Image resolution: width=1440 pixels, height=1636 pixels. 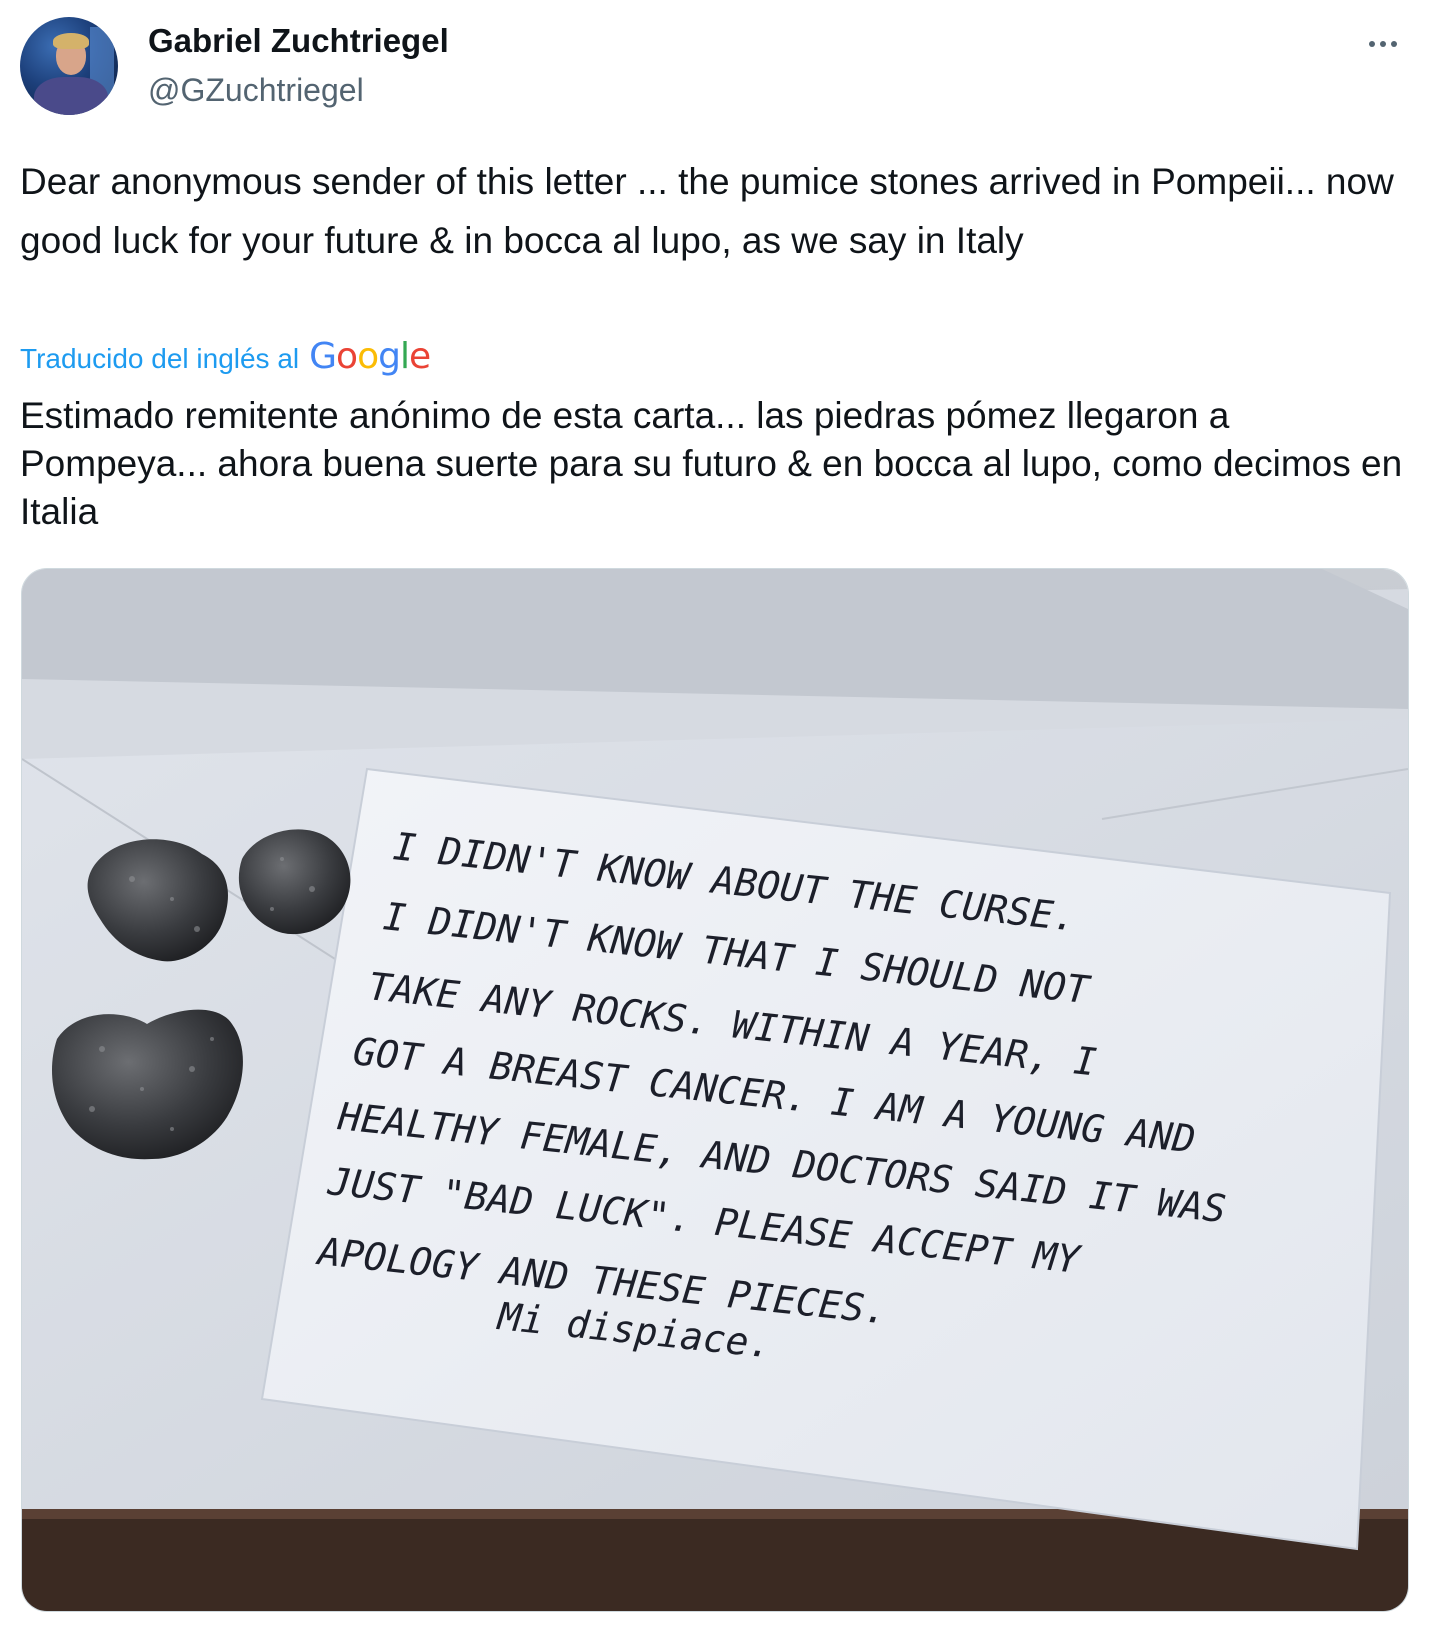 What do you see at coordinates (160, 358) in the screenshot?
I see `translation-label: Traducido del inglés al` at bounding box center [160, 358].